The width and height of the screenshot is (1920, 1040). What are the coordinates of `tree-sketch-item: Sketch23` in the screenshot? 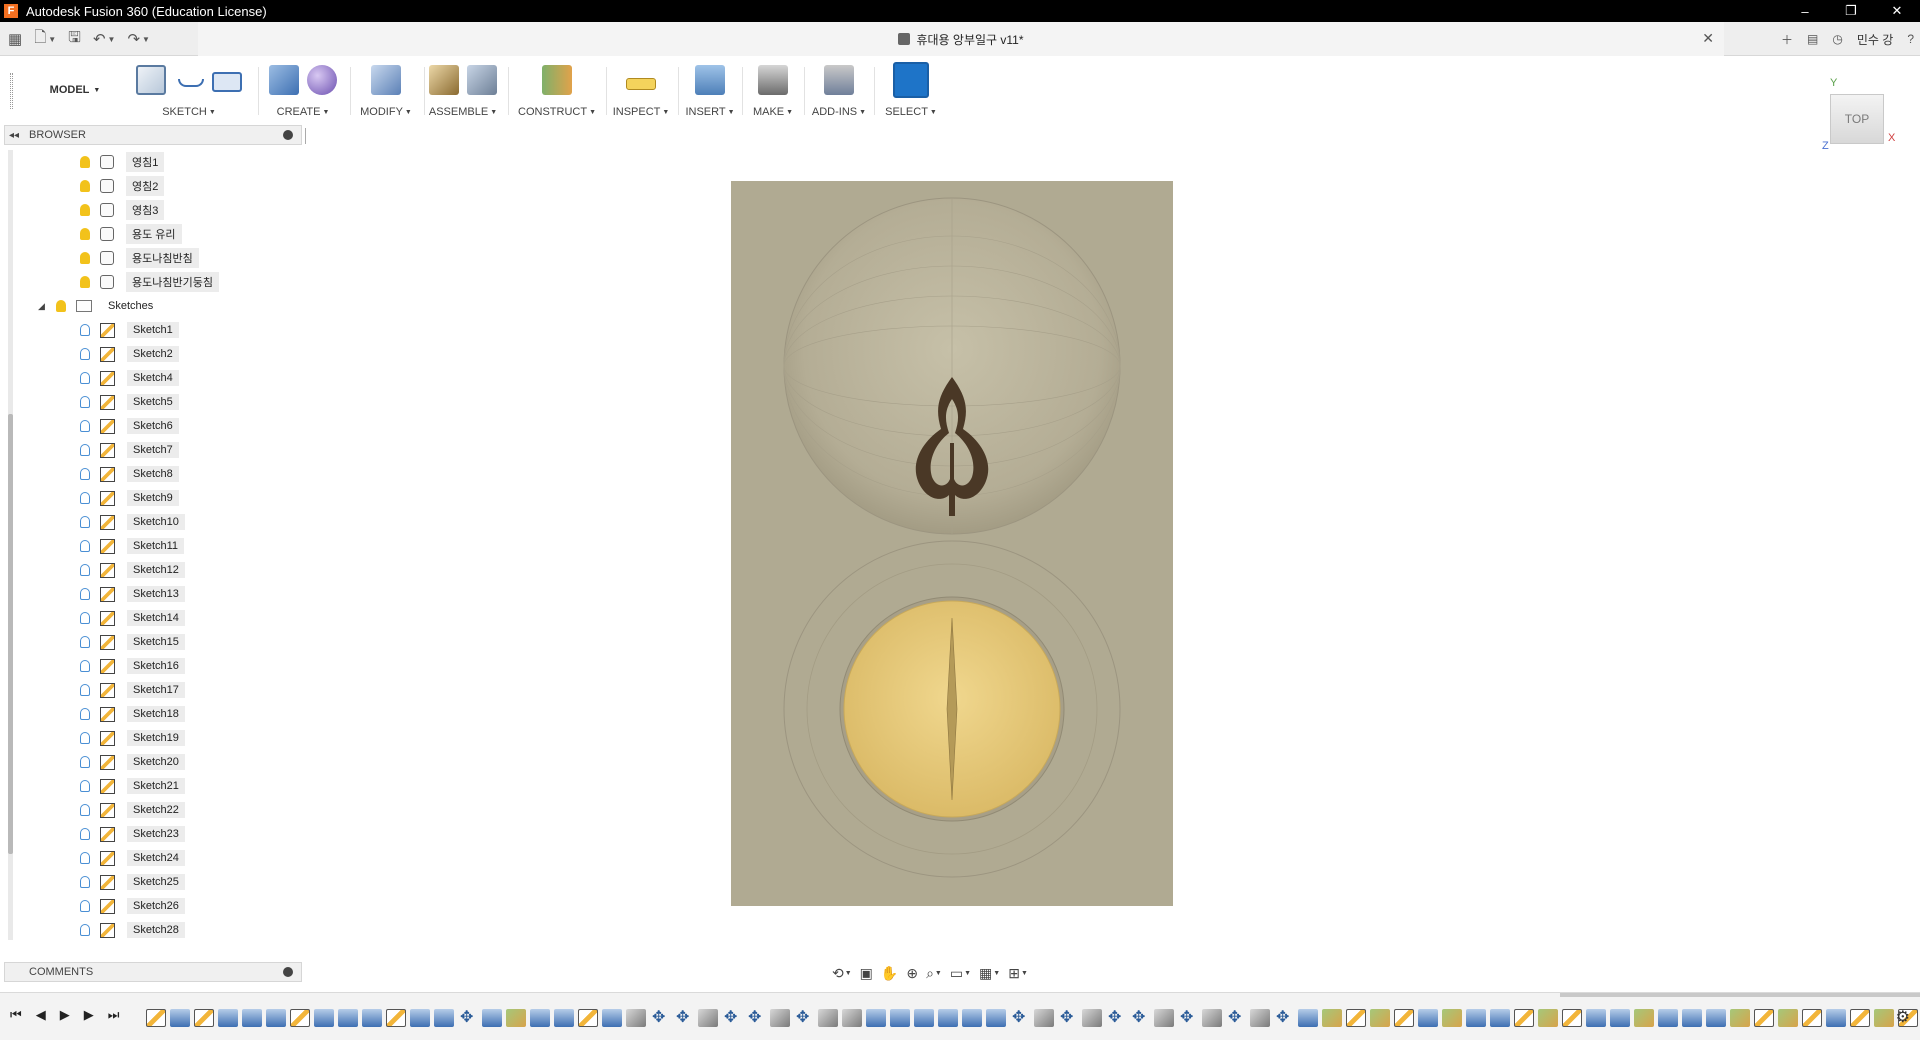 It's located at (132, 834).